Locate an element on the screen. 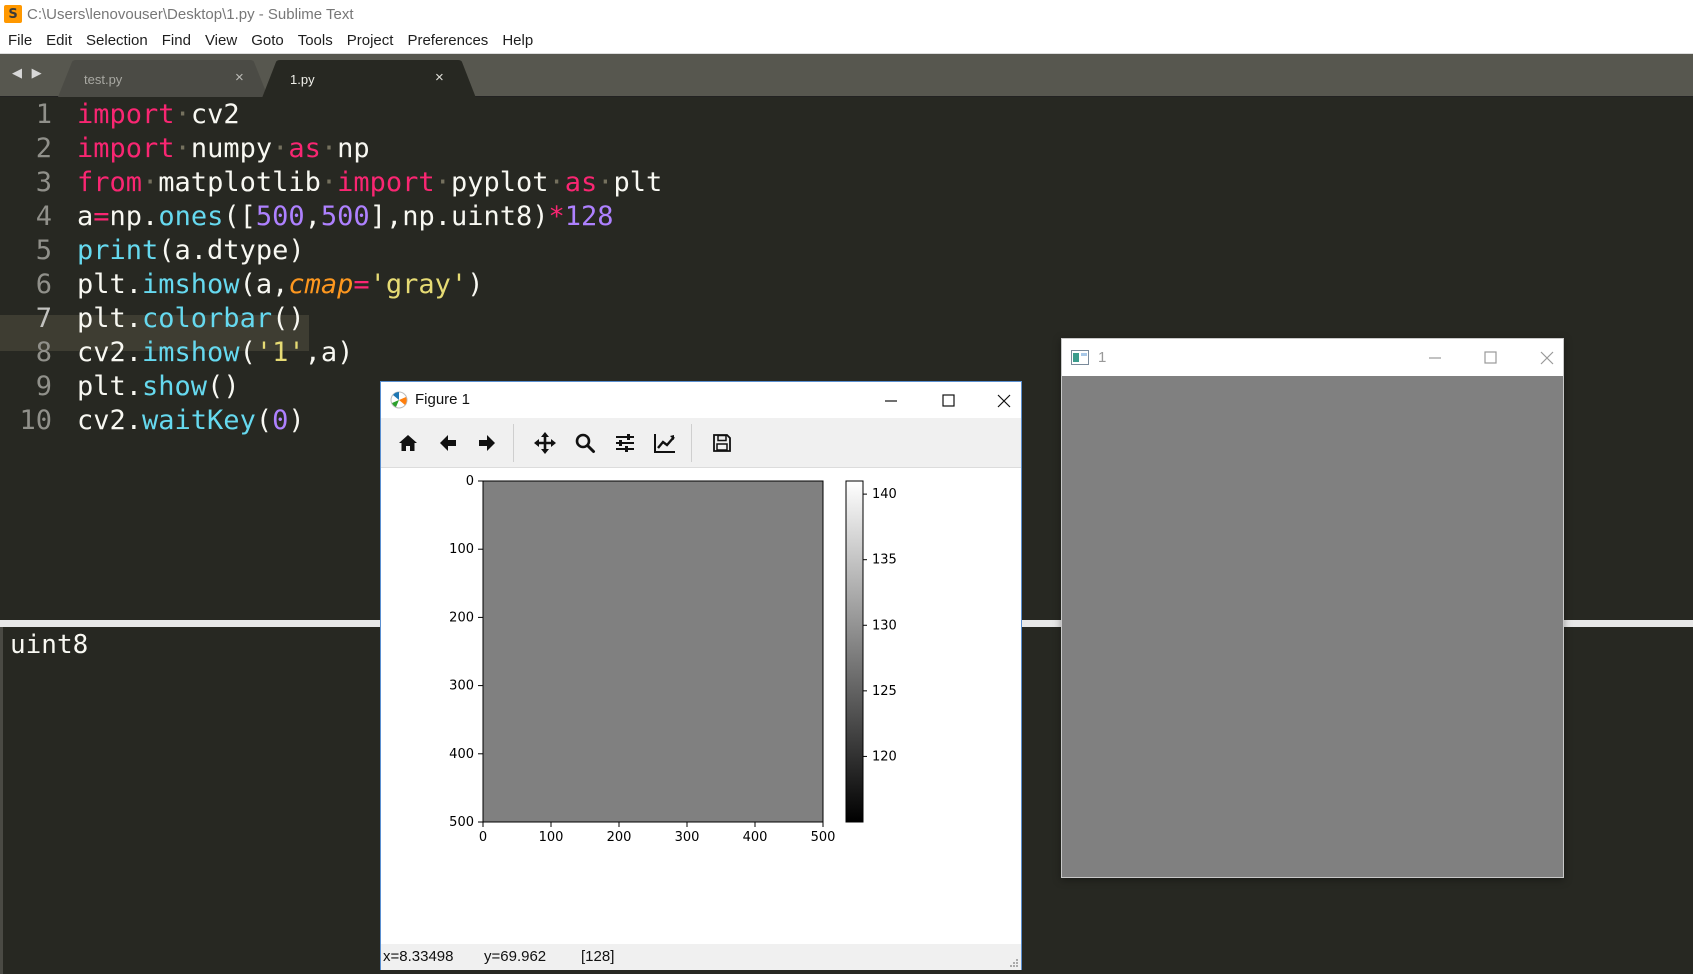 The image size is (1693, 974). code-line-5: 5 print(a.dtype) is located at coordinates (846, 251).